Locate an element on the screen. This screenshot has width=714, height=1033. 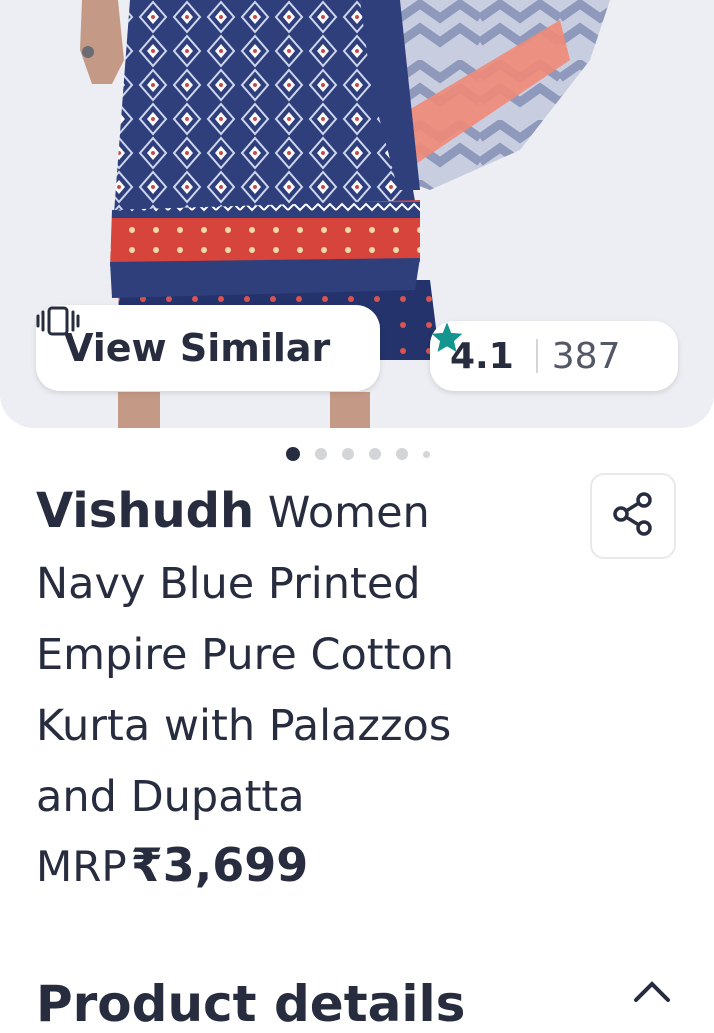
share-icon is located at coordinates (633, 516).